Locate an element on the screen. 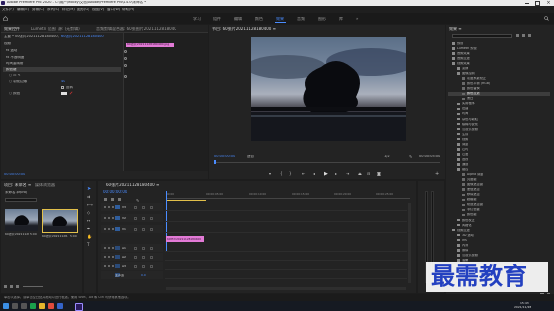  horizontal-zoom-scrollbar is located at coordinates (286, 288).